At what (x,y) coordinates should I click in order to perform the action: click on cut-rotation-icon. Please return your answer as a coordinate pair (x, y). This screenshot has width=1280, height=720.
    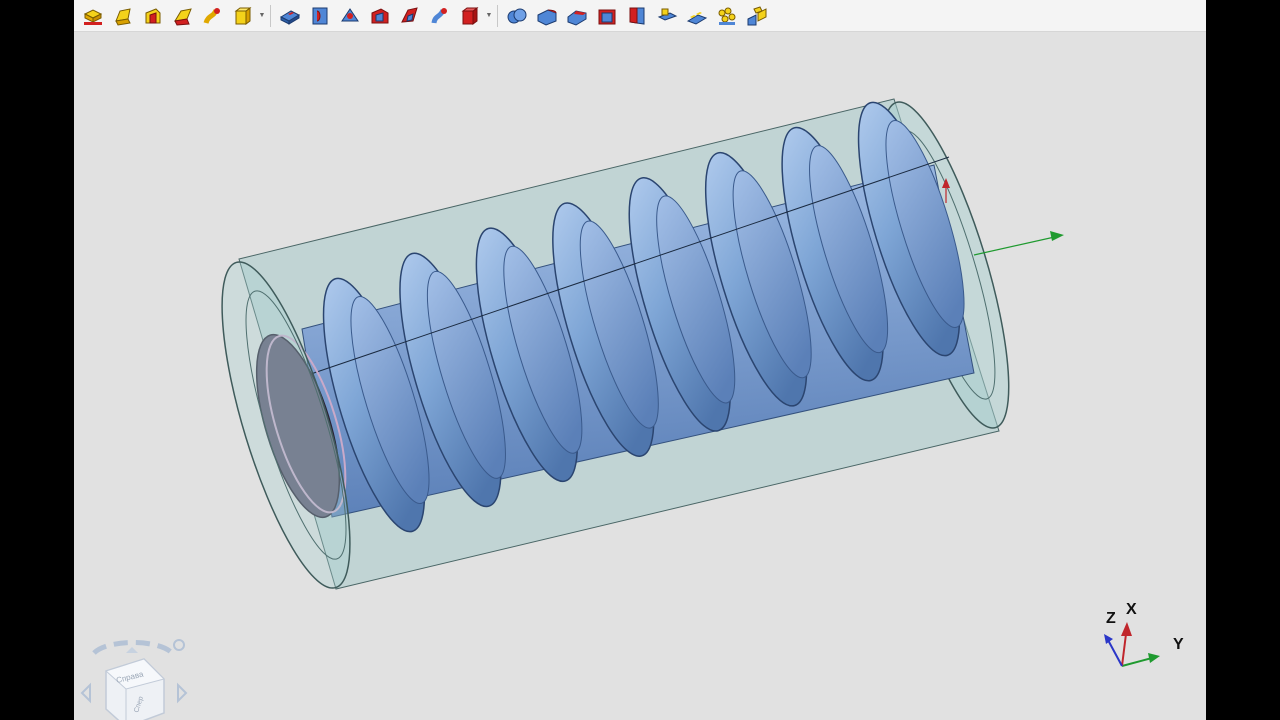
    Looking at the image, I should click on (320, 15).